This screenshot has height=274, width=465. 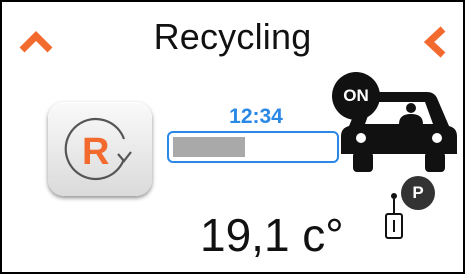 I want to click on chevron-left-icon, so click(x=434, y=42).